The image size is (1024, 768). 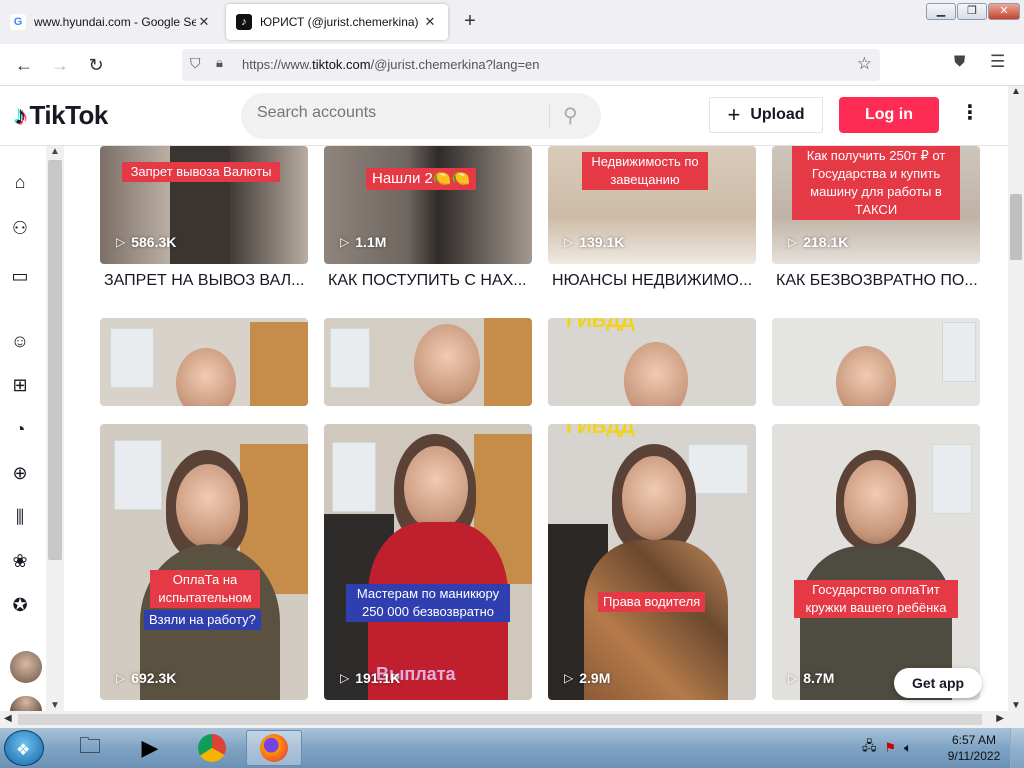 I want to click on start-button: ❖, so click(x=24, y=748).